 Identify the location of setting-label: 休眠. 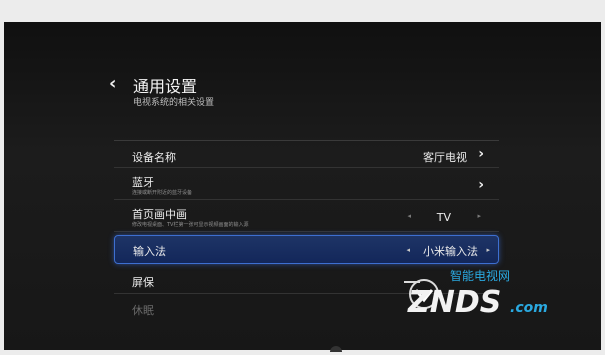
(143, 310).